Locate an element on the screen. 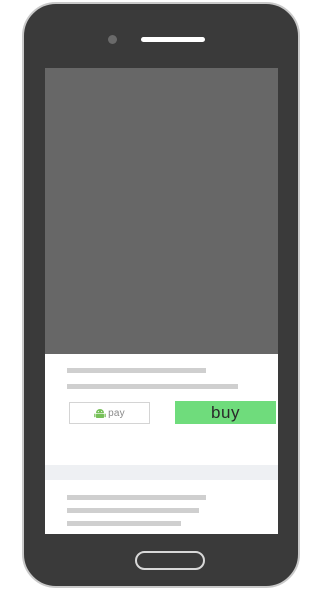 The width and height of the screenshot is (320, 591). buy-button: buy is located at coordinates (225, 412).